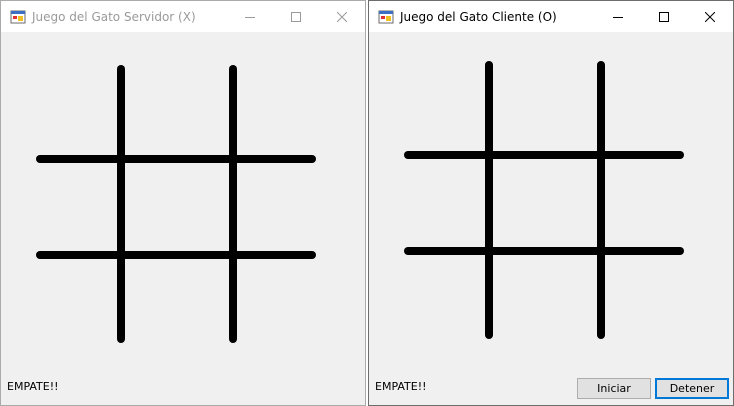  I want to click on start-button: Iniciar, so click(614, 388).